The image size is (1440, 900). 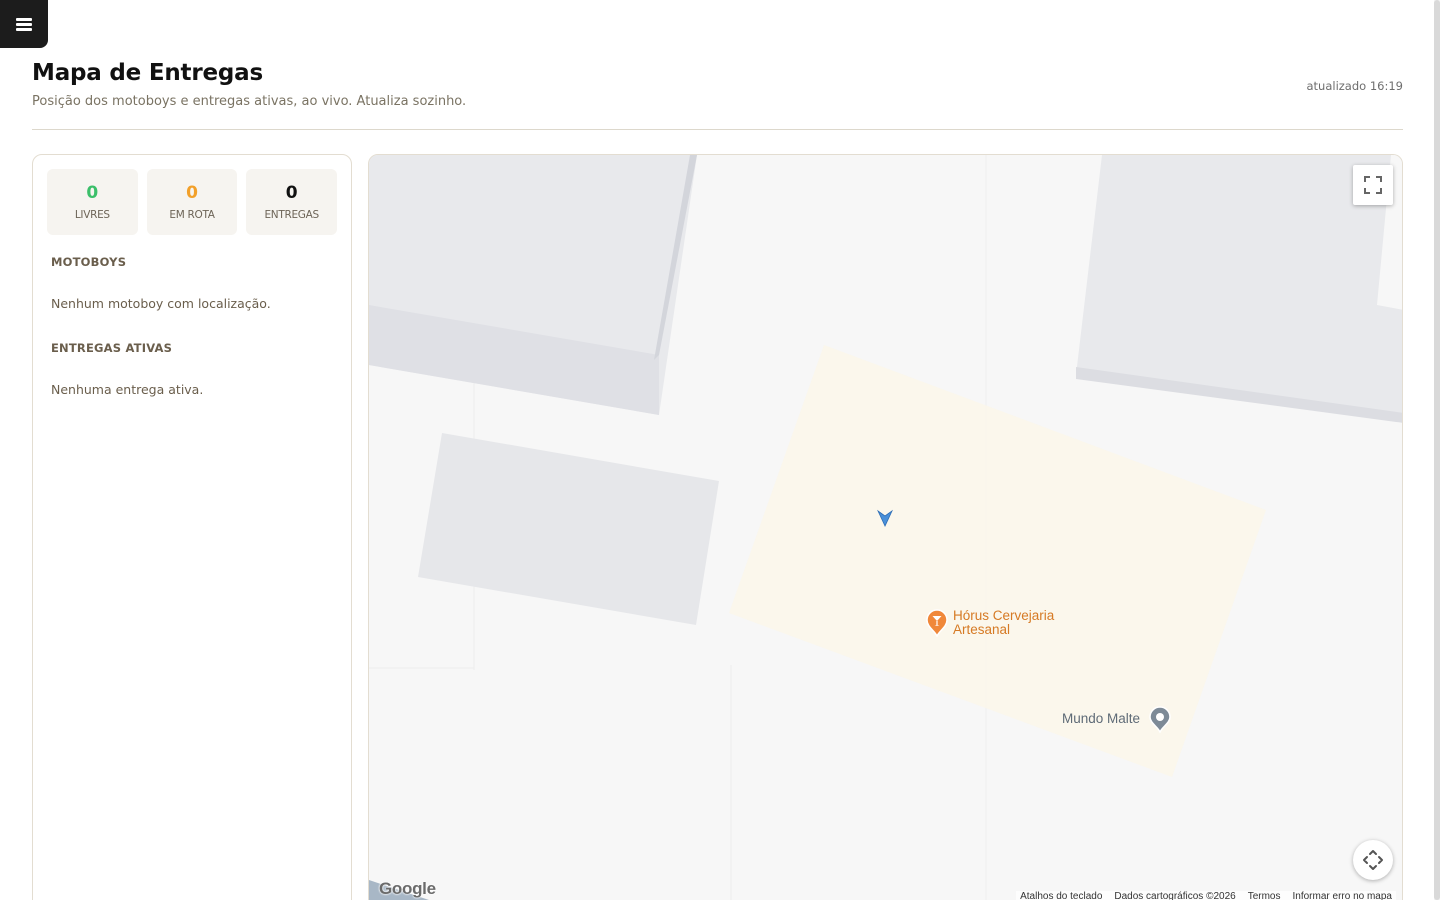 I want to click on poi-horus-line1: Hórus Cervejaria, so click(x=1004, y=615).